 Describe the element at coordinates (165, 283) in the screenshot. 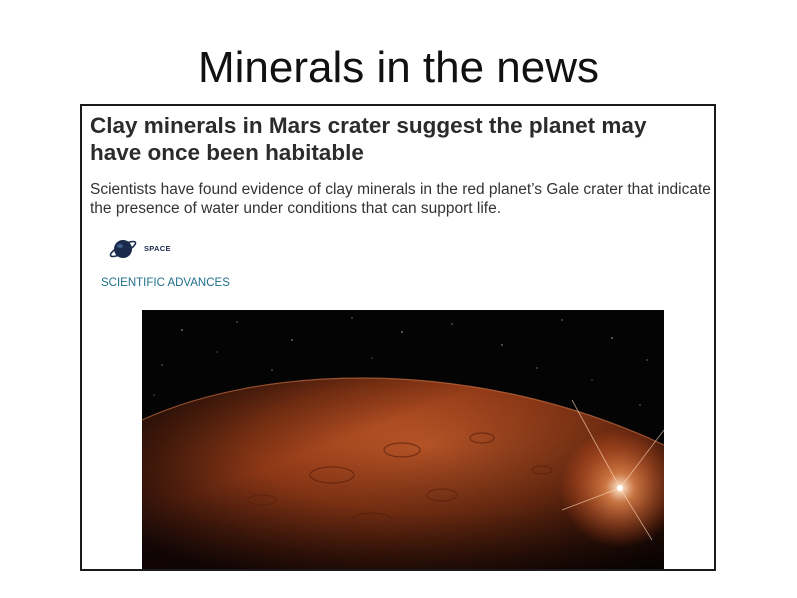

I see `section-link: SCIENTIFIC ADVANCES` at that location.